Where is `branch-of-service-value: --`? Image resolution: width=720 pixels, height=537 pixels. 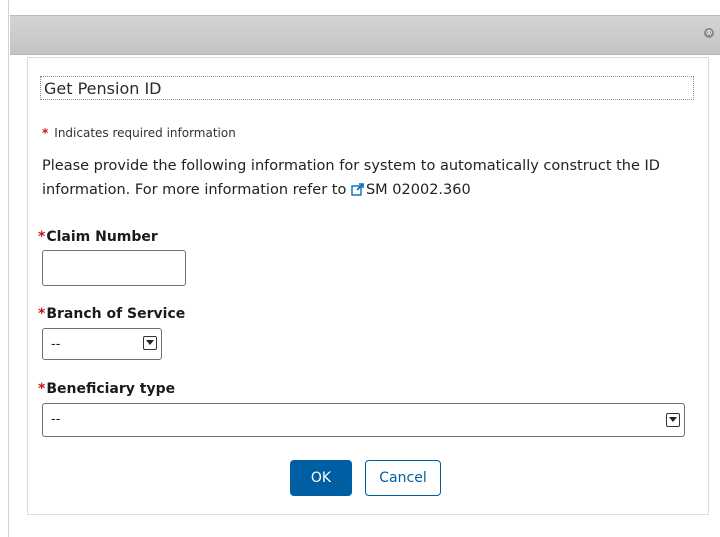 branch-of-service-value: -- is located at coordinates (56, 344).